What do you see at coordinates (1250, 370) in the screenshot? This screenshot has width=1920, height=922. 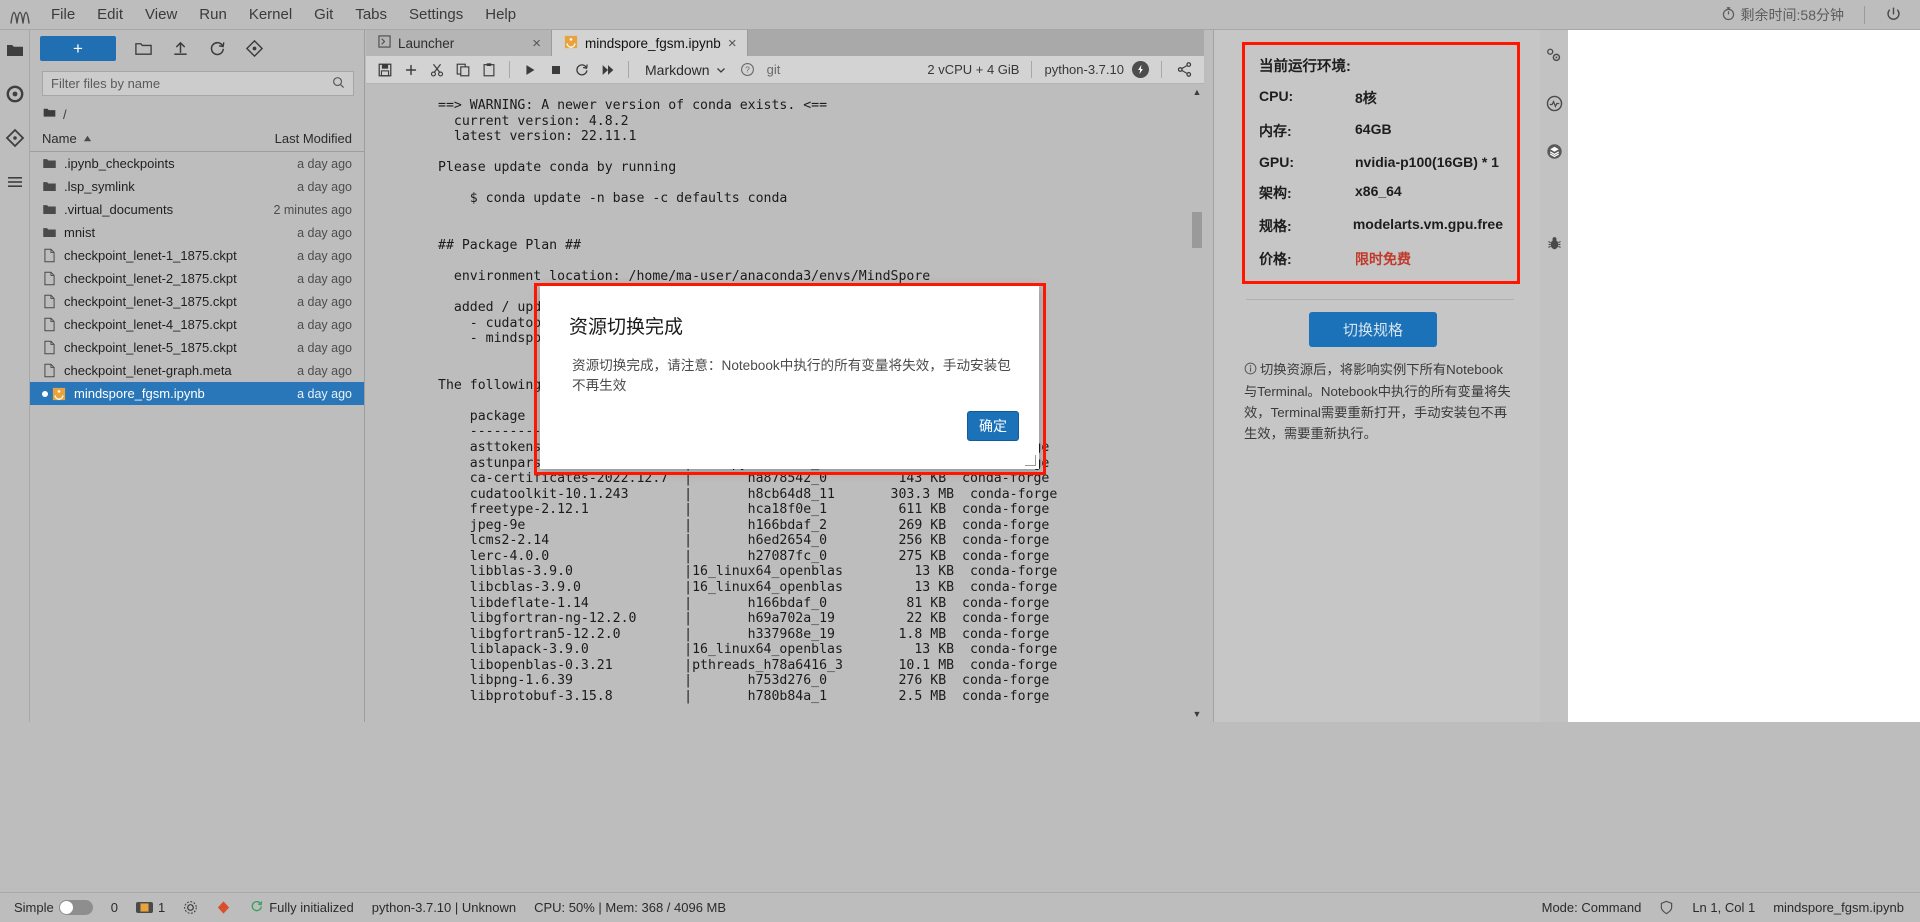 I see `info-circle-icon` at bounding box center [1250, 370].